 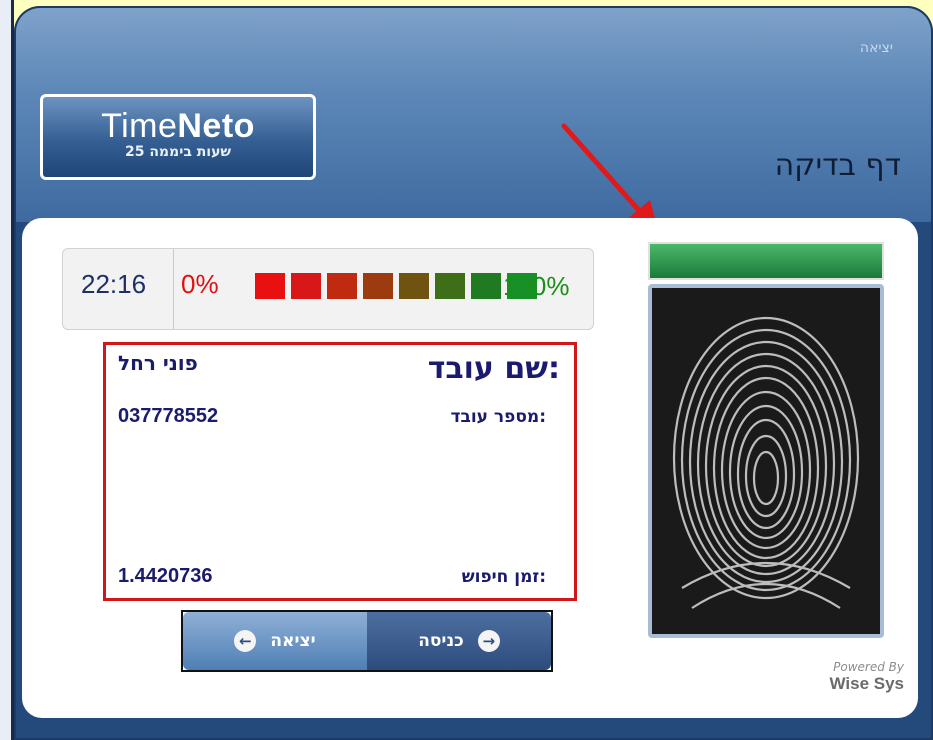 What do you see at coordinates (536, 286) in the screenshot?
I see `quality-max-label: 100%` at bounding box center [536, 286].